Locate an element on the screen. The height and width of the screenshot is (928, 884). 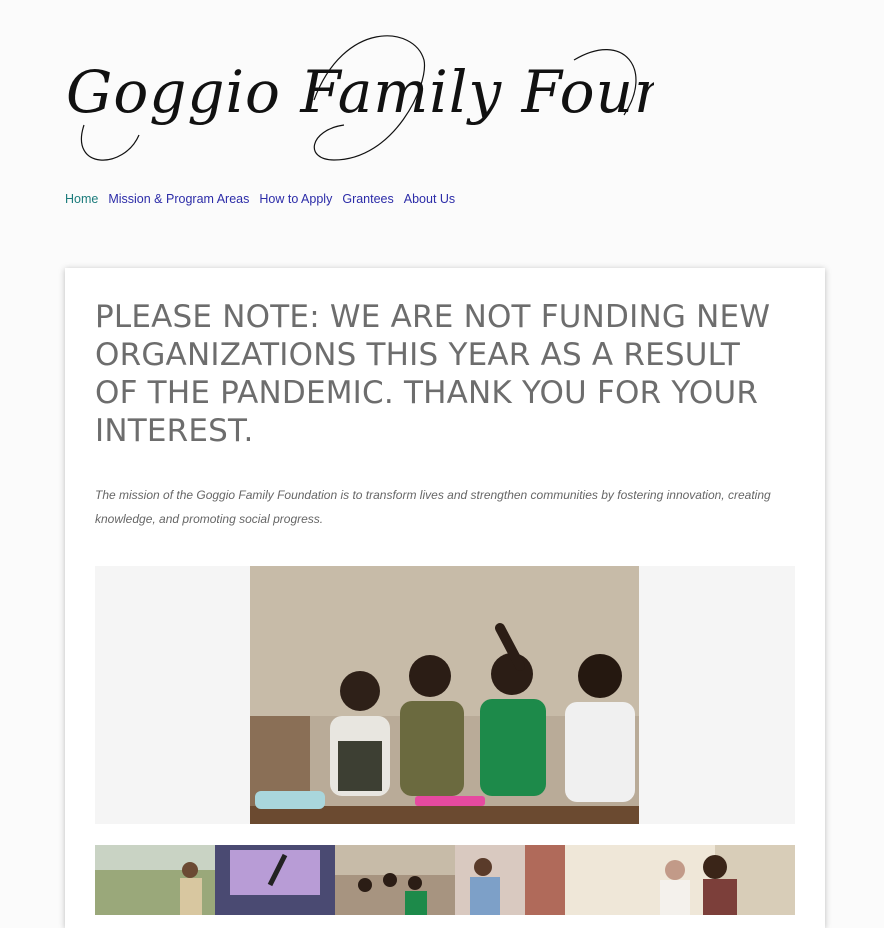
nav-item-about-us: About Us is located at coordinates (429, 199).